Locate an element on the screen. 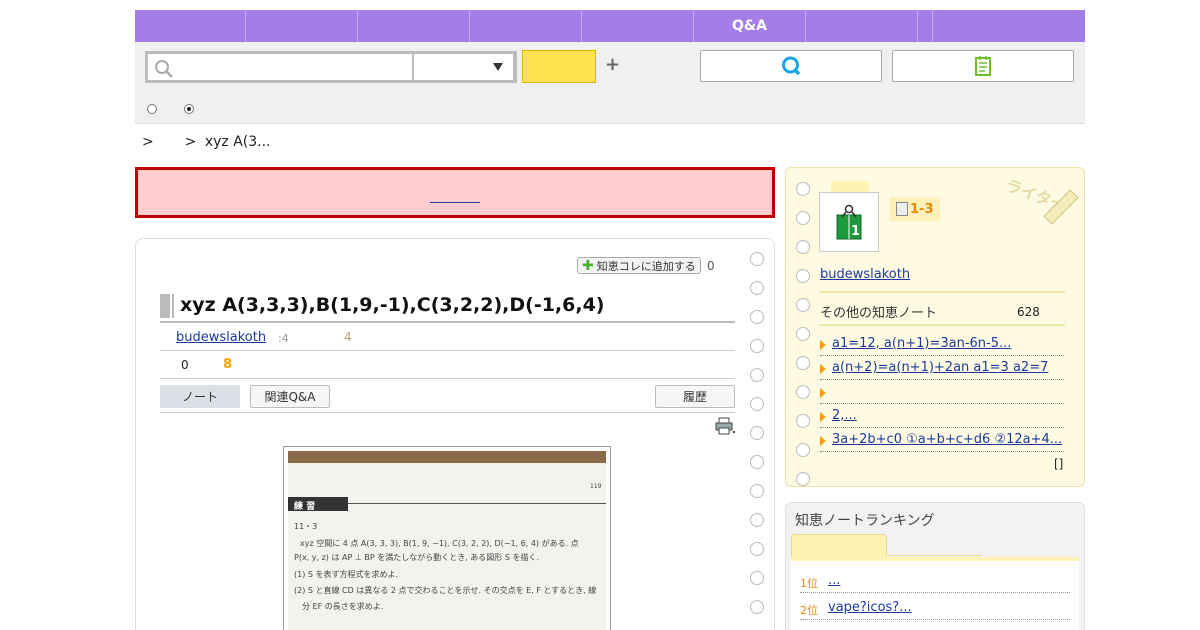 The image size is (1200, 630). photo-edge is located at coordinates (447, 457).